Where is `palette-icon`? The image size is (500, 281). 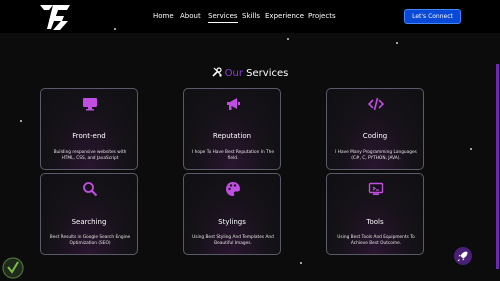
palette-icon is located at coordinates (233, 189).